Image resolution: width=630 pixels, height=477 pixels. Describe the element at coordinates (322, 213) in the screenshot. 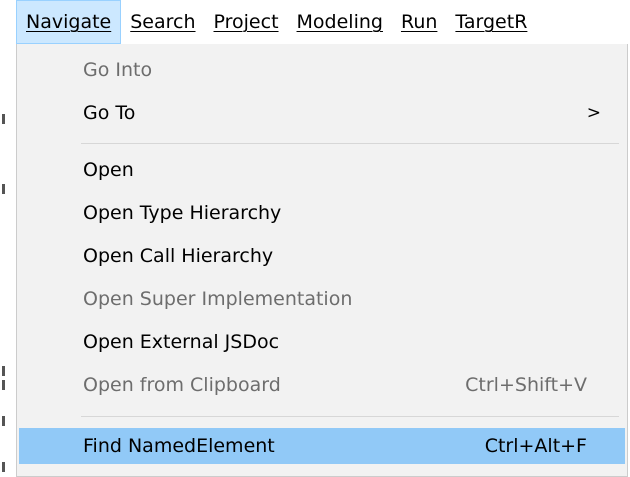

I see `menu-item-open-type-hierarchy: Open Type Hierarchy` at that location.